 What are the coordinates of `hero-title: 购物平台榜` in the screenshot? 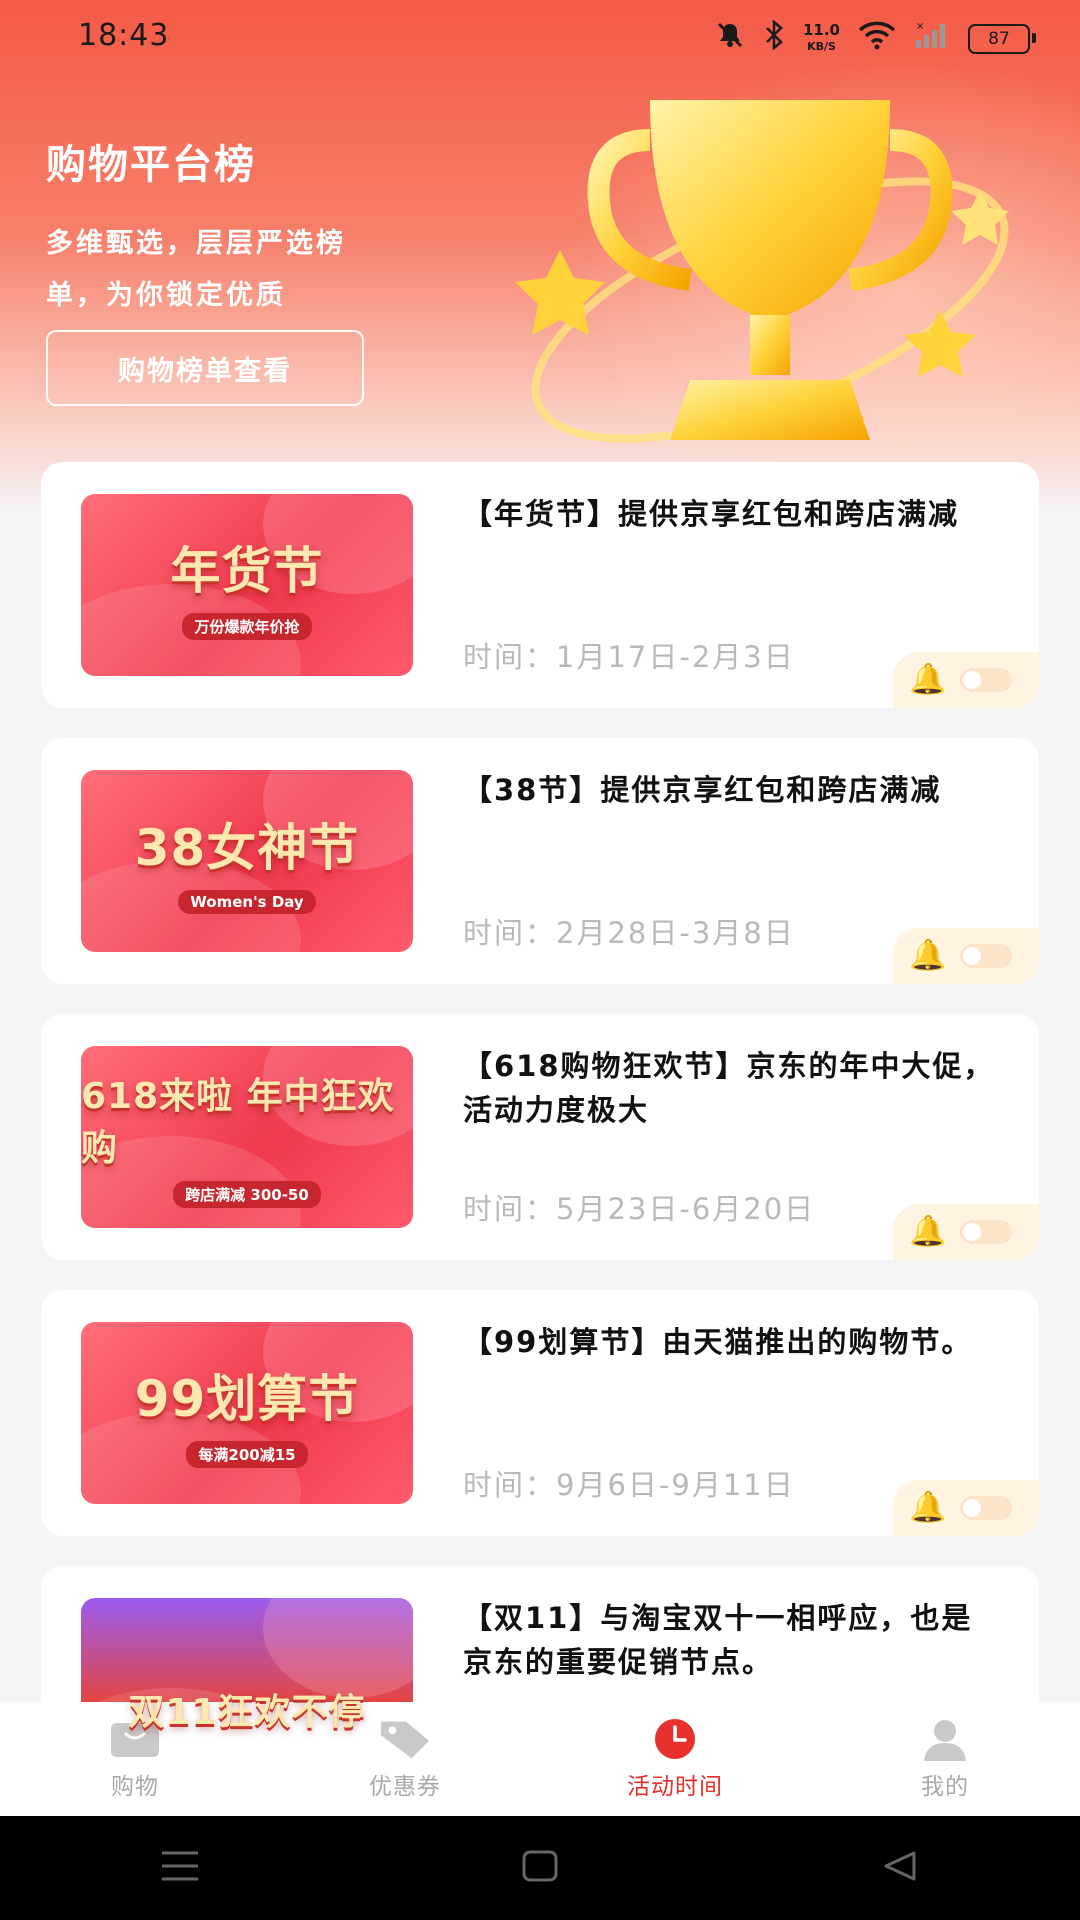 It's located at (151, 165).